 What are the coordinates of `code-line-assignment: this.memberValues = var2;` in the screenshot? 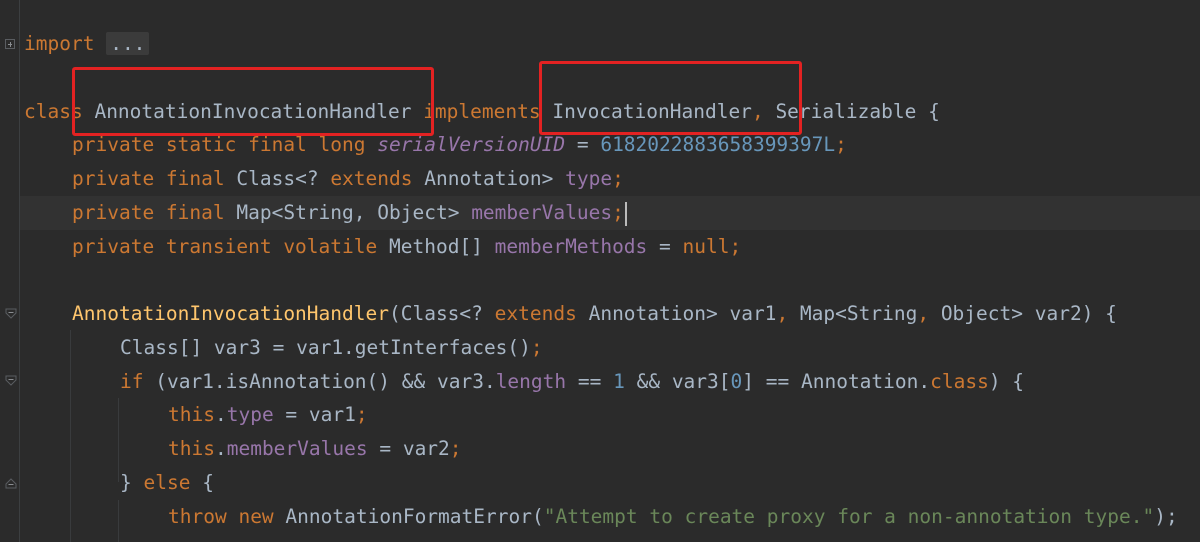 It's located at (315, 449).